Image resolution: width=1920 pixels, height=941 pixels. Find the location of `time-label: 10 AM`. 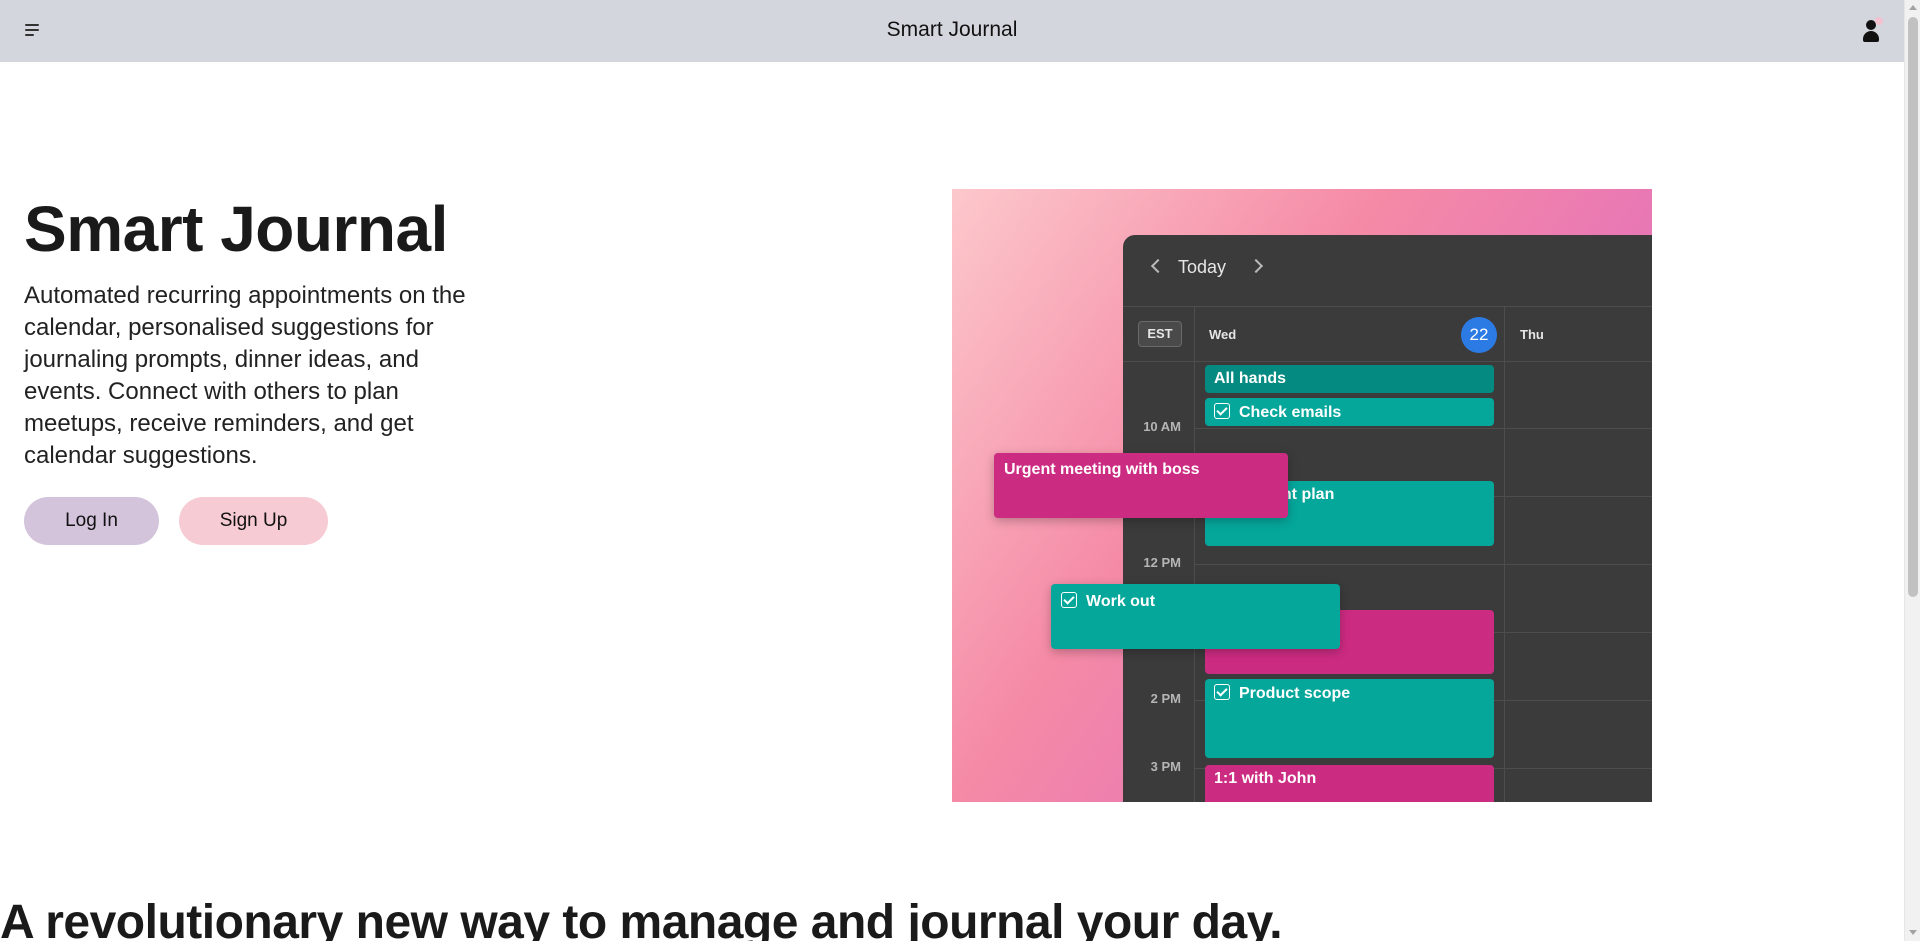

time-label: 10 AM is located at coordinates (1162, 426).